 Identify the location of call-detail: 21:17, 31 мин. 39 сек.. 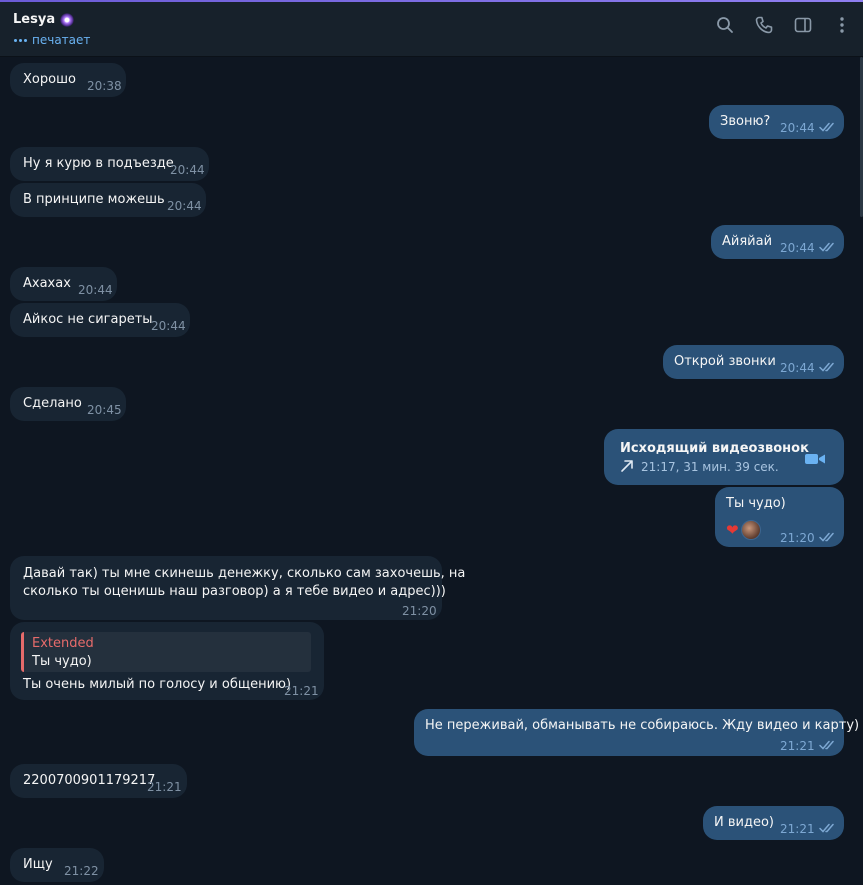
(710, 467).